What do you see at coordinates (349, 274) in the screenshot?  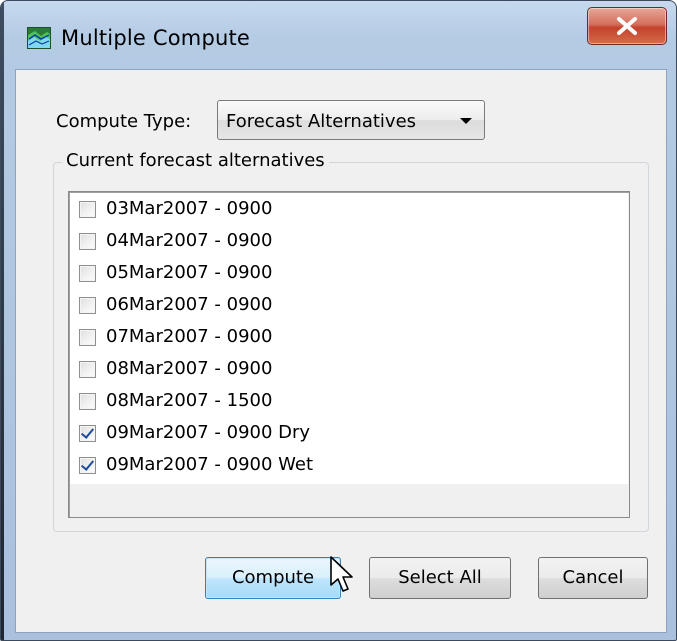 I see `list-item: 05Mar2007 - 0900` at bounding box center [349, 274].